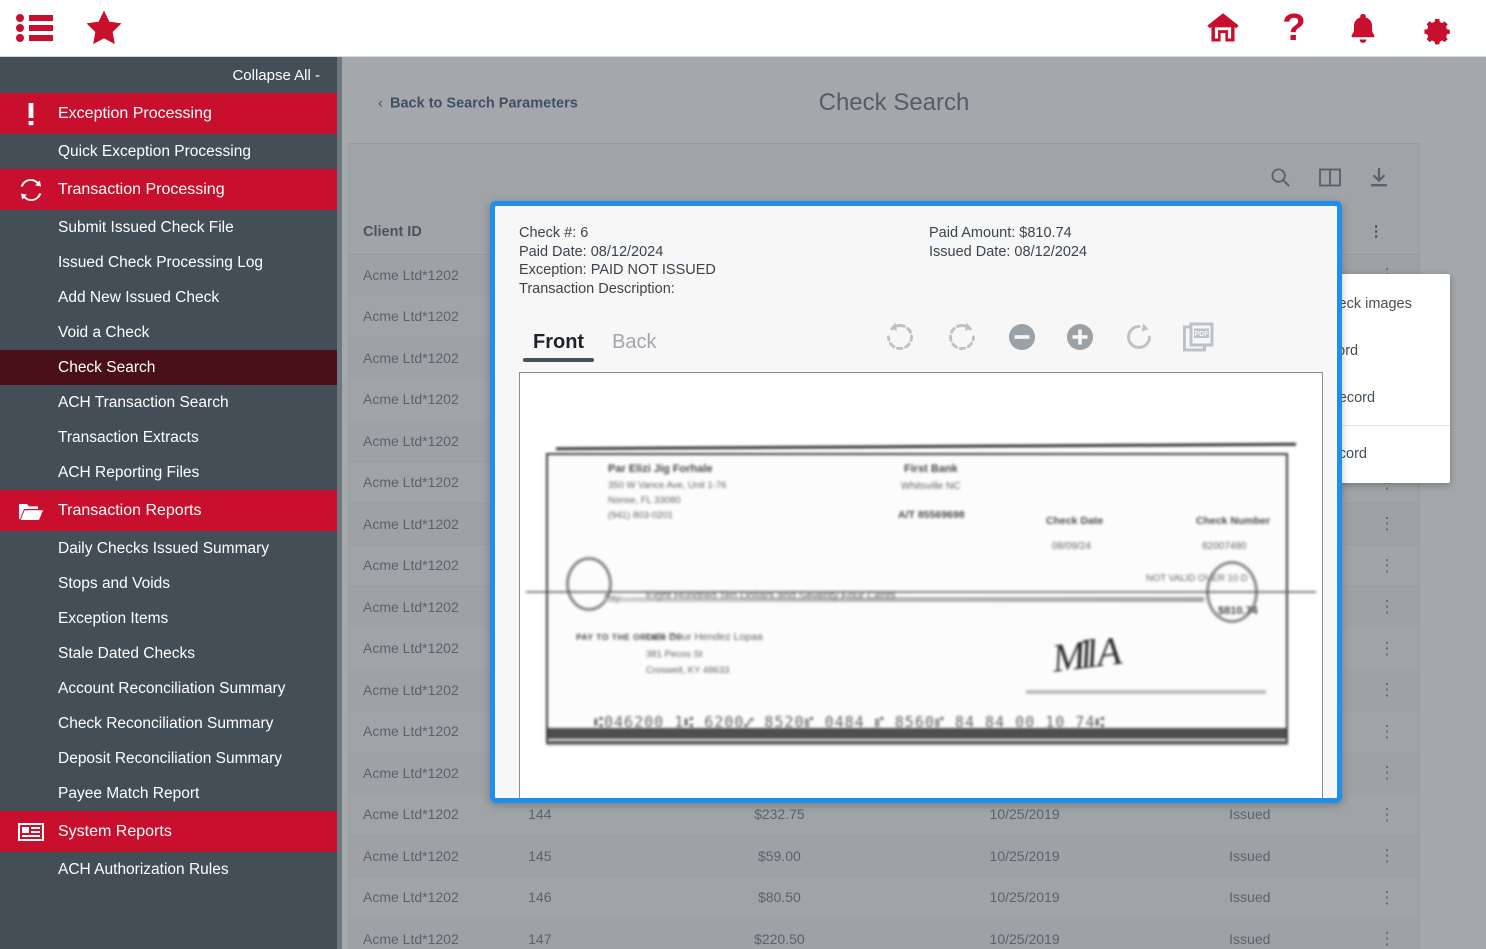  I want to click on tab-back: Back, so click(634, 346).